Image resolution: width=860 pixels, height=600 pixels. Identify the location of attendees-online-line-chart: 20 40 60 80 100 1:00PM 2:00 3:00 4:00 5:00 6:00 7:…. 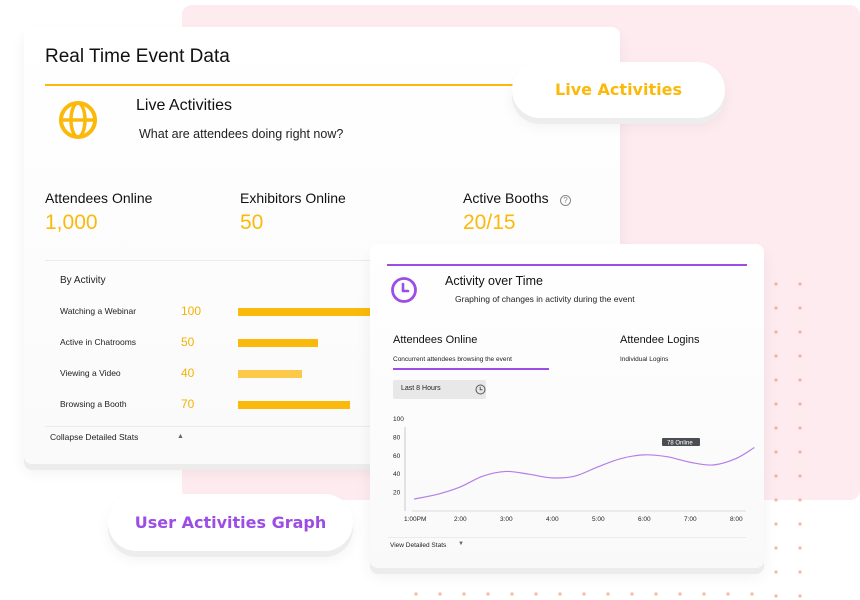
(574, 469).